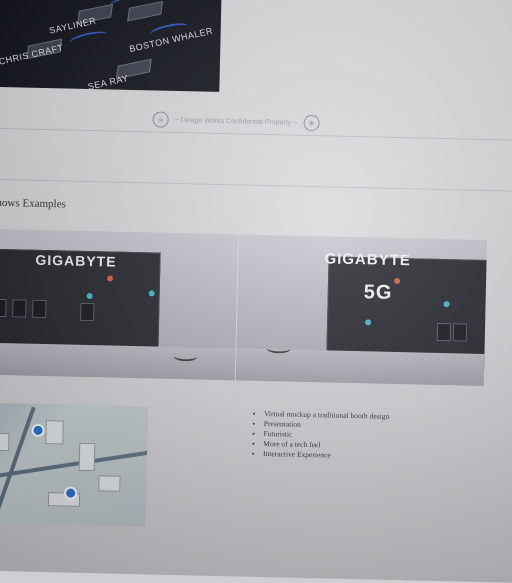 The image size is (512, 583). Describe the element at coordinates (325, 455) in the screenshot. I see `list-item: Interactive Experience` at that location.